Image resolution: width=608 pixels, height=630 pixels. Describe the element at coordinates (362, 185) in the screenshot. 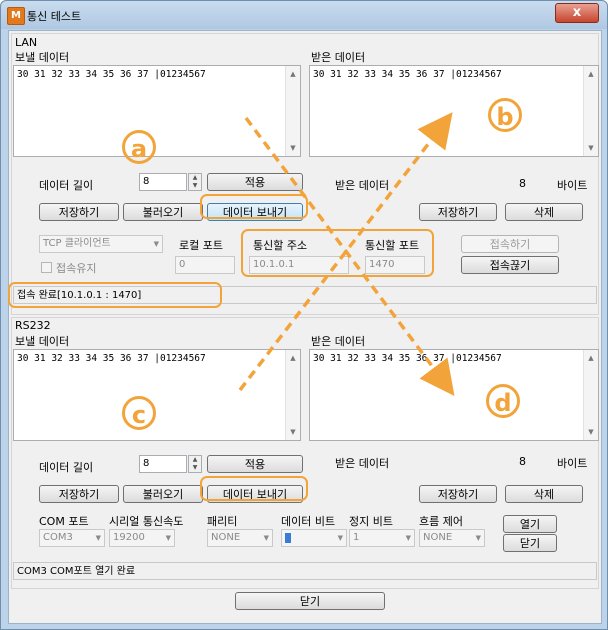

I see `lan-recv-count-label: 받은 데이터` at that location.